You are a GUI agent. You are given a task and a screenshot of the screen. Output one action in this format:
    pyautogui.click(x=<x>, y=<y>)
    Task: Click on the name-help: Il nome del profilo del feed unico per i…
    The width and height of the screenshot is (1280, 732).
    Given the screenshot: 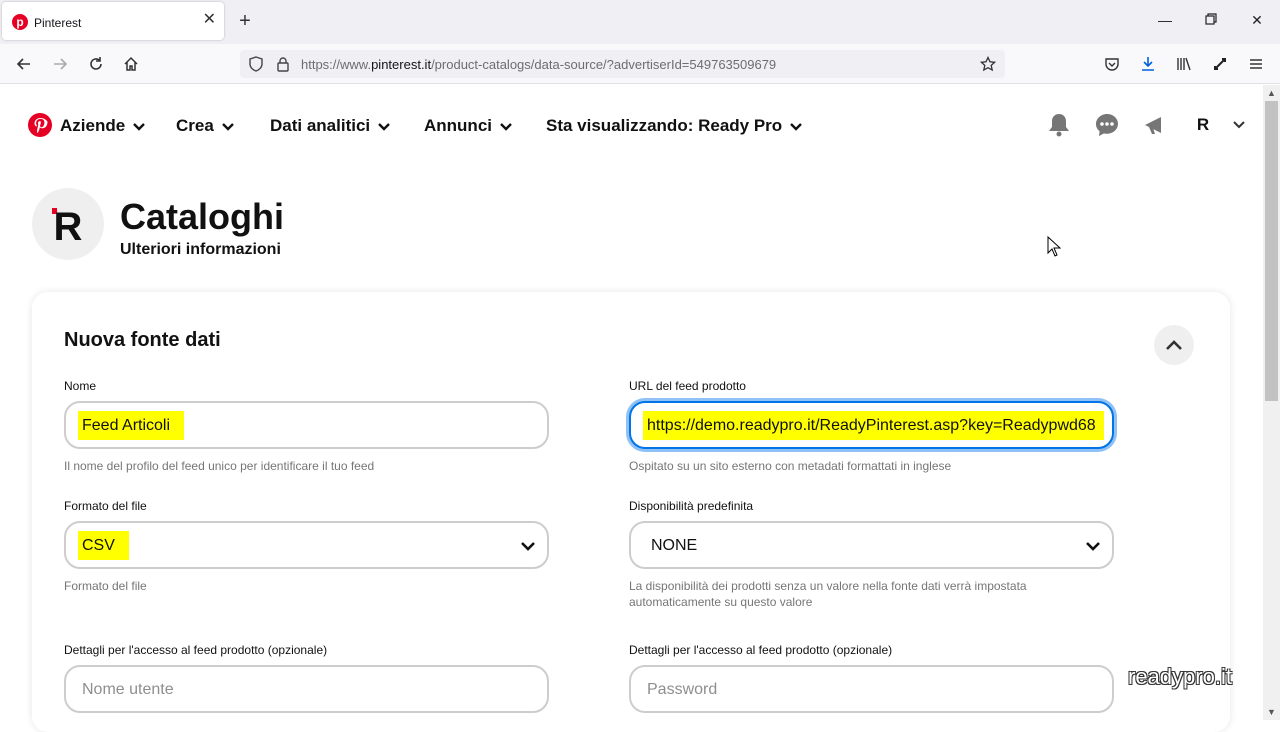 What is the action you would take?
    pyautogui.click(x=219, y=466)
    